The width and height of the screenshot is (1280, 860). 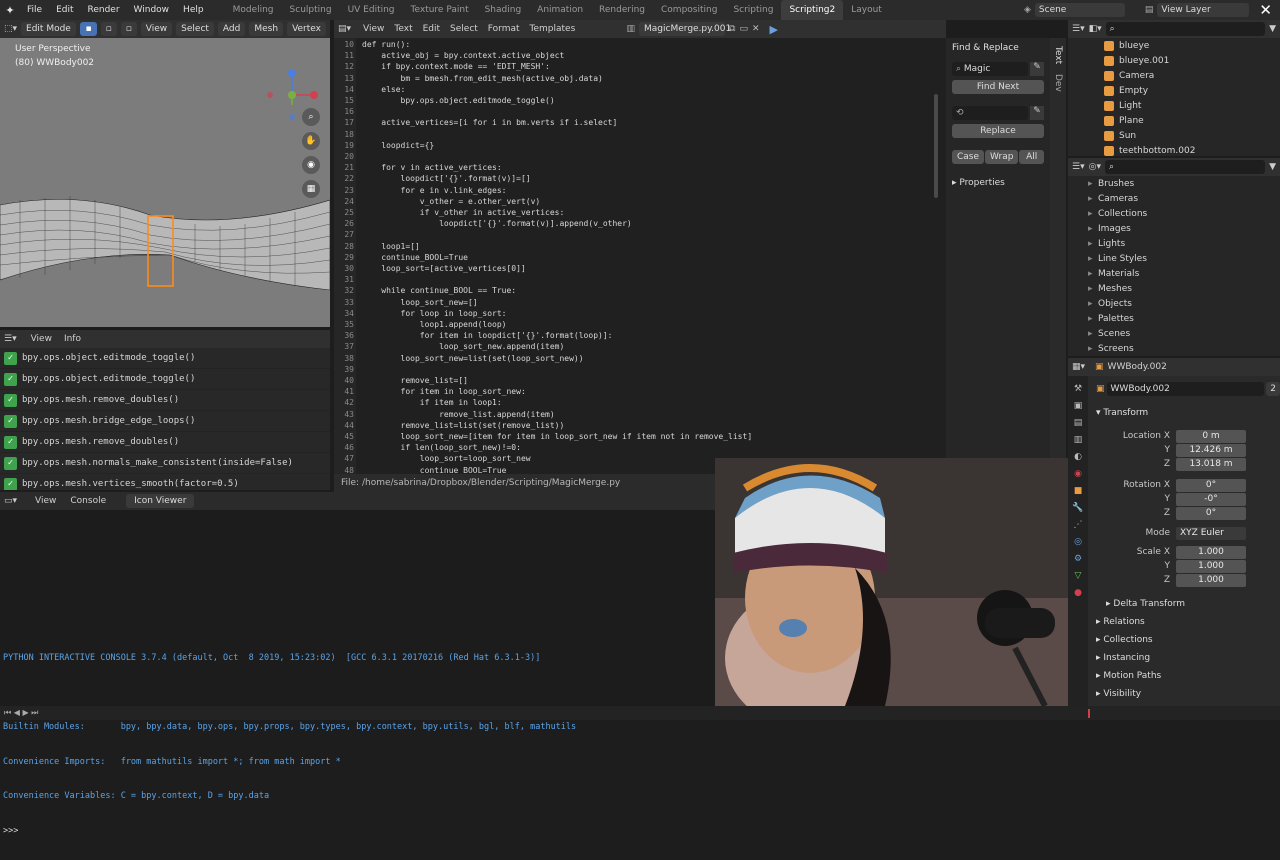 I want to click on playback-controls: ⏮ ◀ ▶ ⏭, so click(x=21, y=713).